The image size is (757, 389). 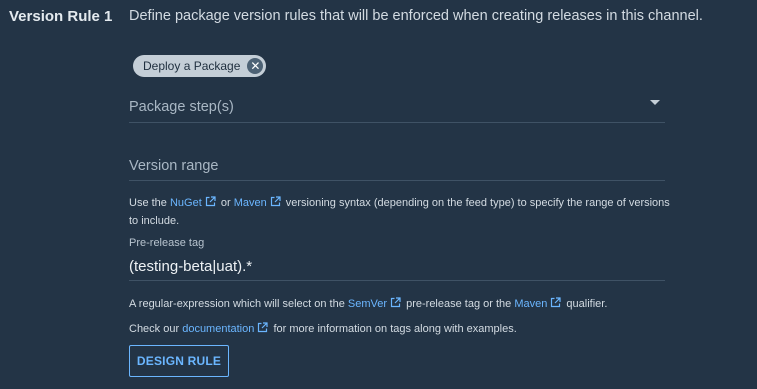 I want to click on help-text: pre-release tag or the, so click(x=459, y=304).